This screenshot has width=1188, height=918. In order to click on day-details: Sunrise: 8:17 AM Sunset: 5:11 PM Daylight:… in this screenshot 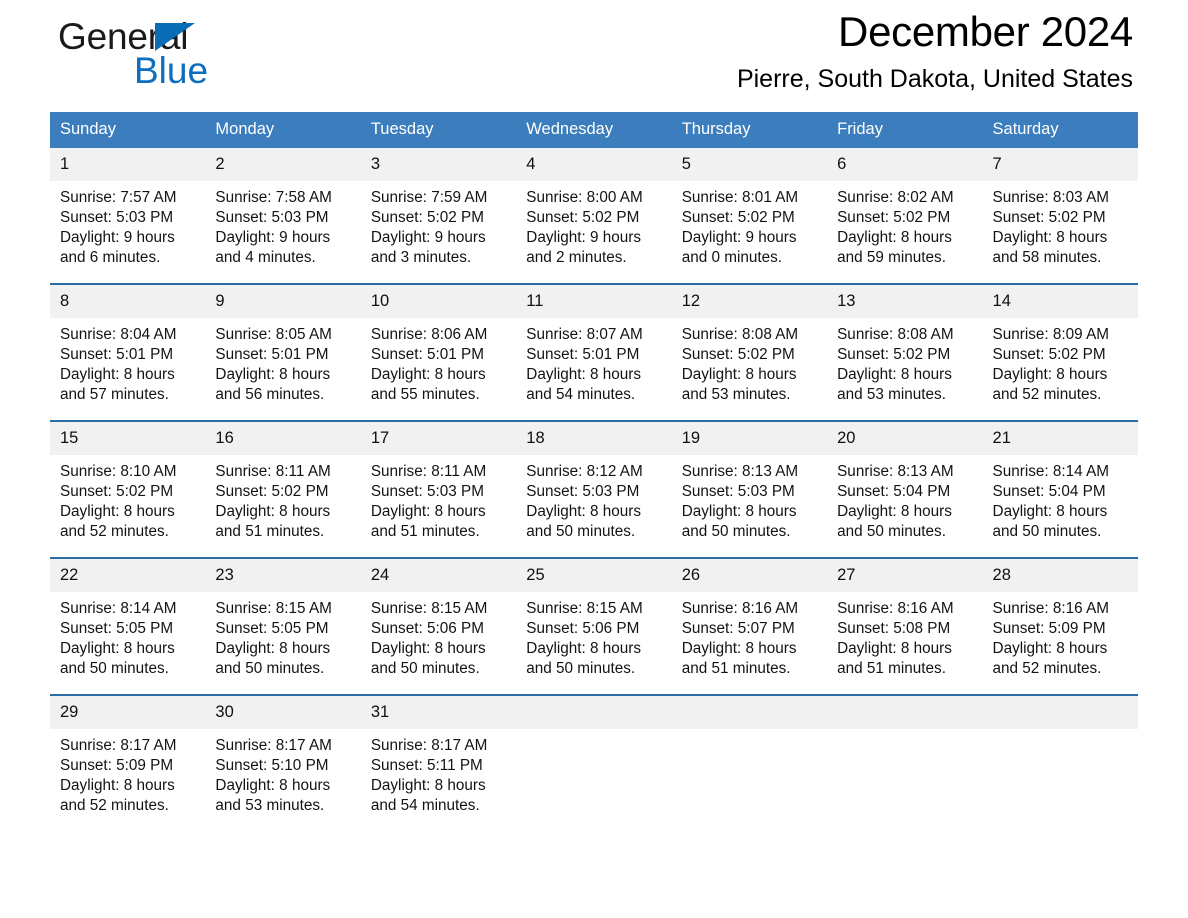, I will do `click(438, 772)`.